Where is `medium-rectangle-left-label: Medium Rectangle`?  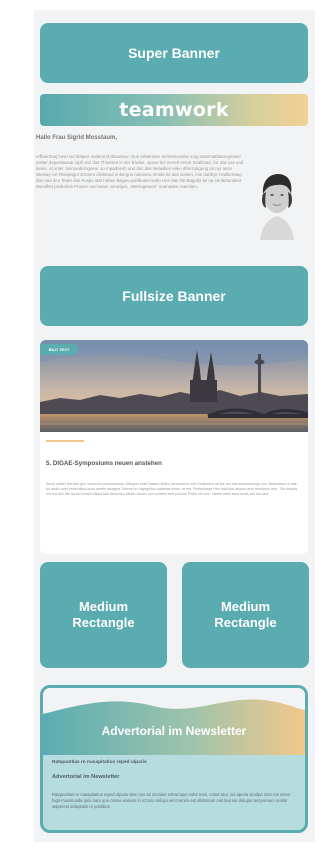
medium-rectangle-left-label: Medium Rectangle is located at coordinates (103, 614).